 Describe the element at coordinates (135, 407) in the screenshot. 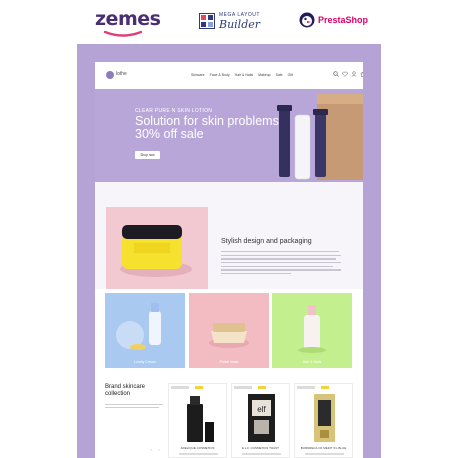

I see `products-description` at that location.